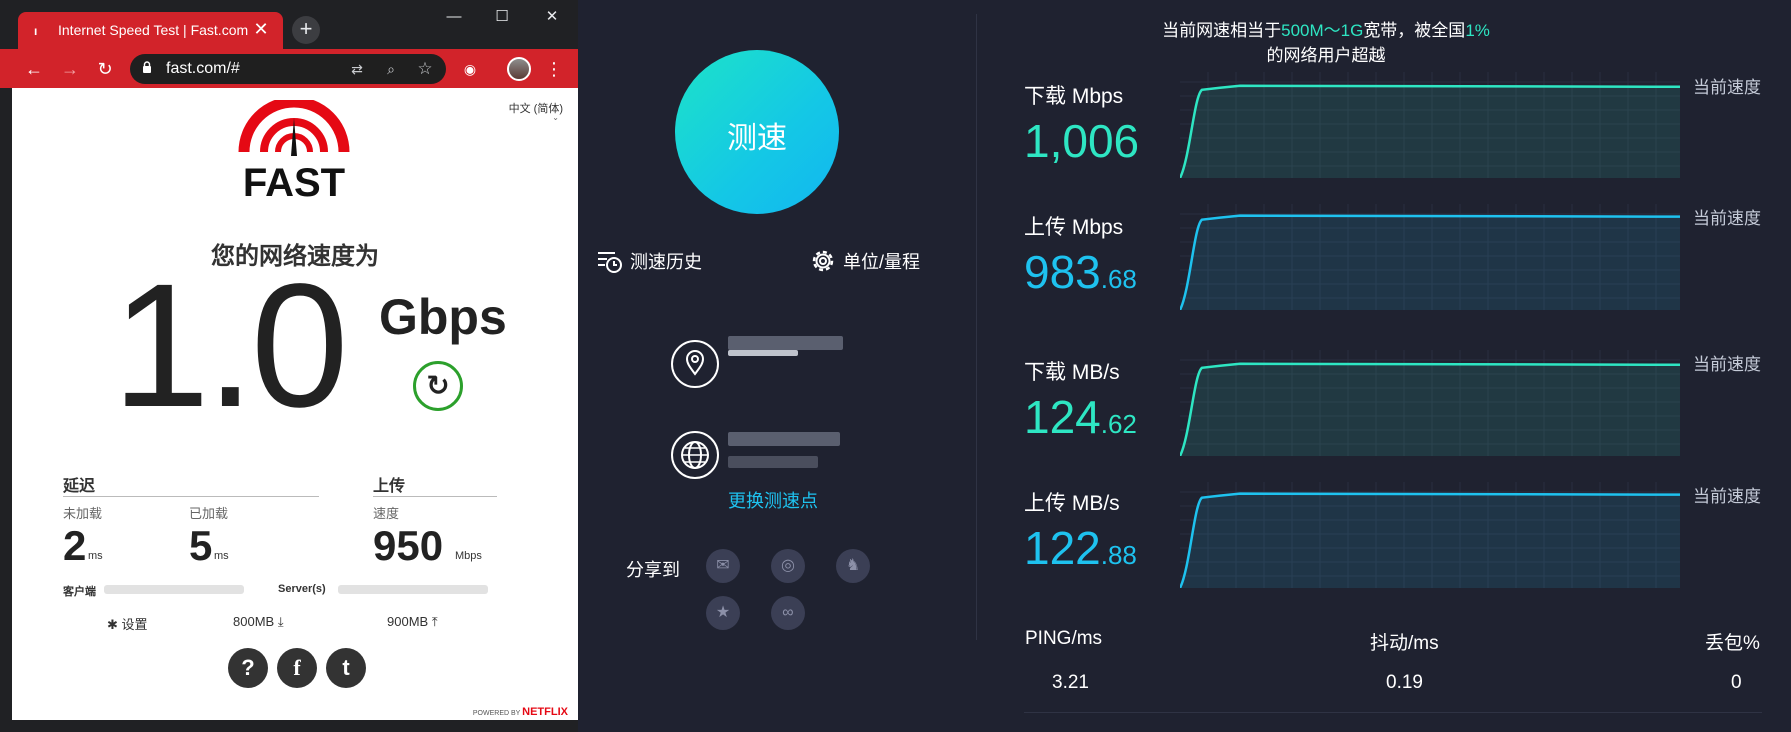 The width and height of the screenshot is (1791, 732). I want to click on qq-icon: ♞, so click(853, 566).